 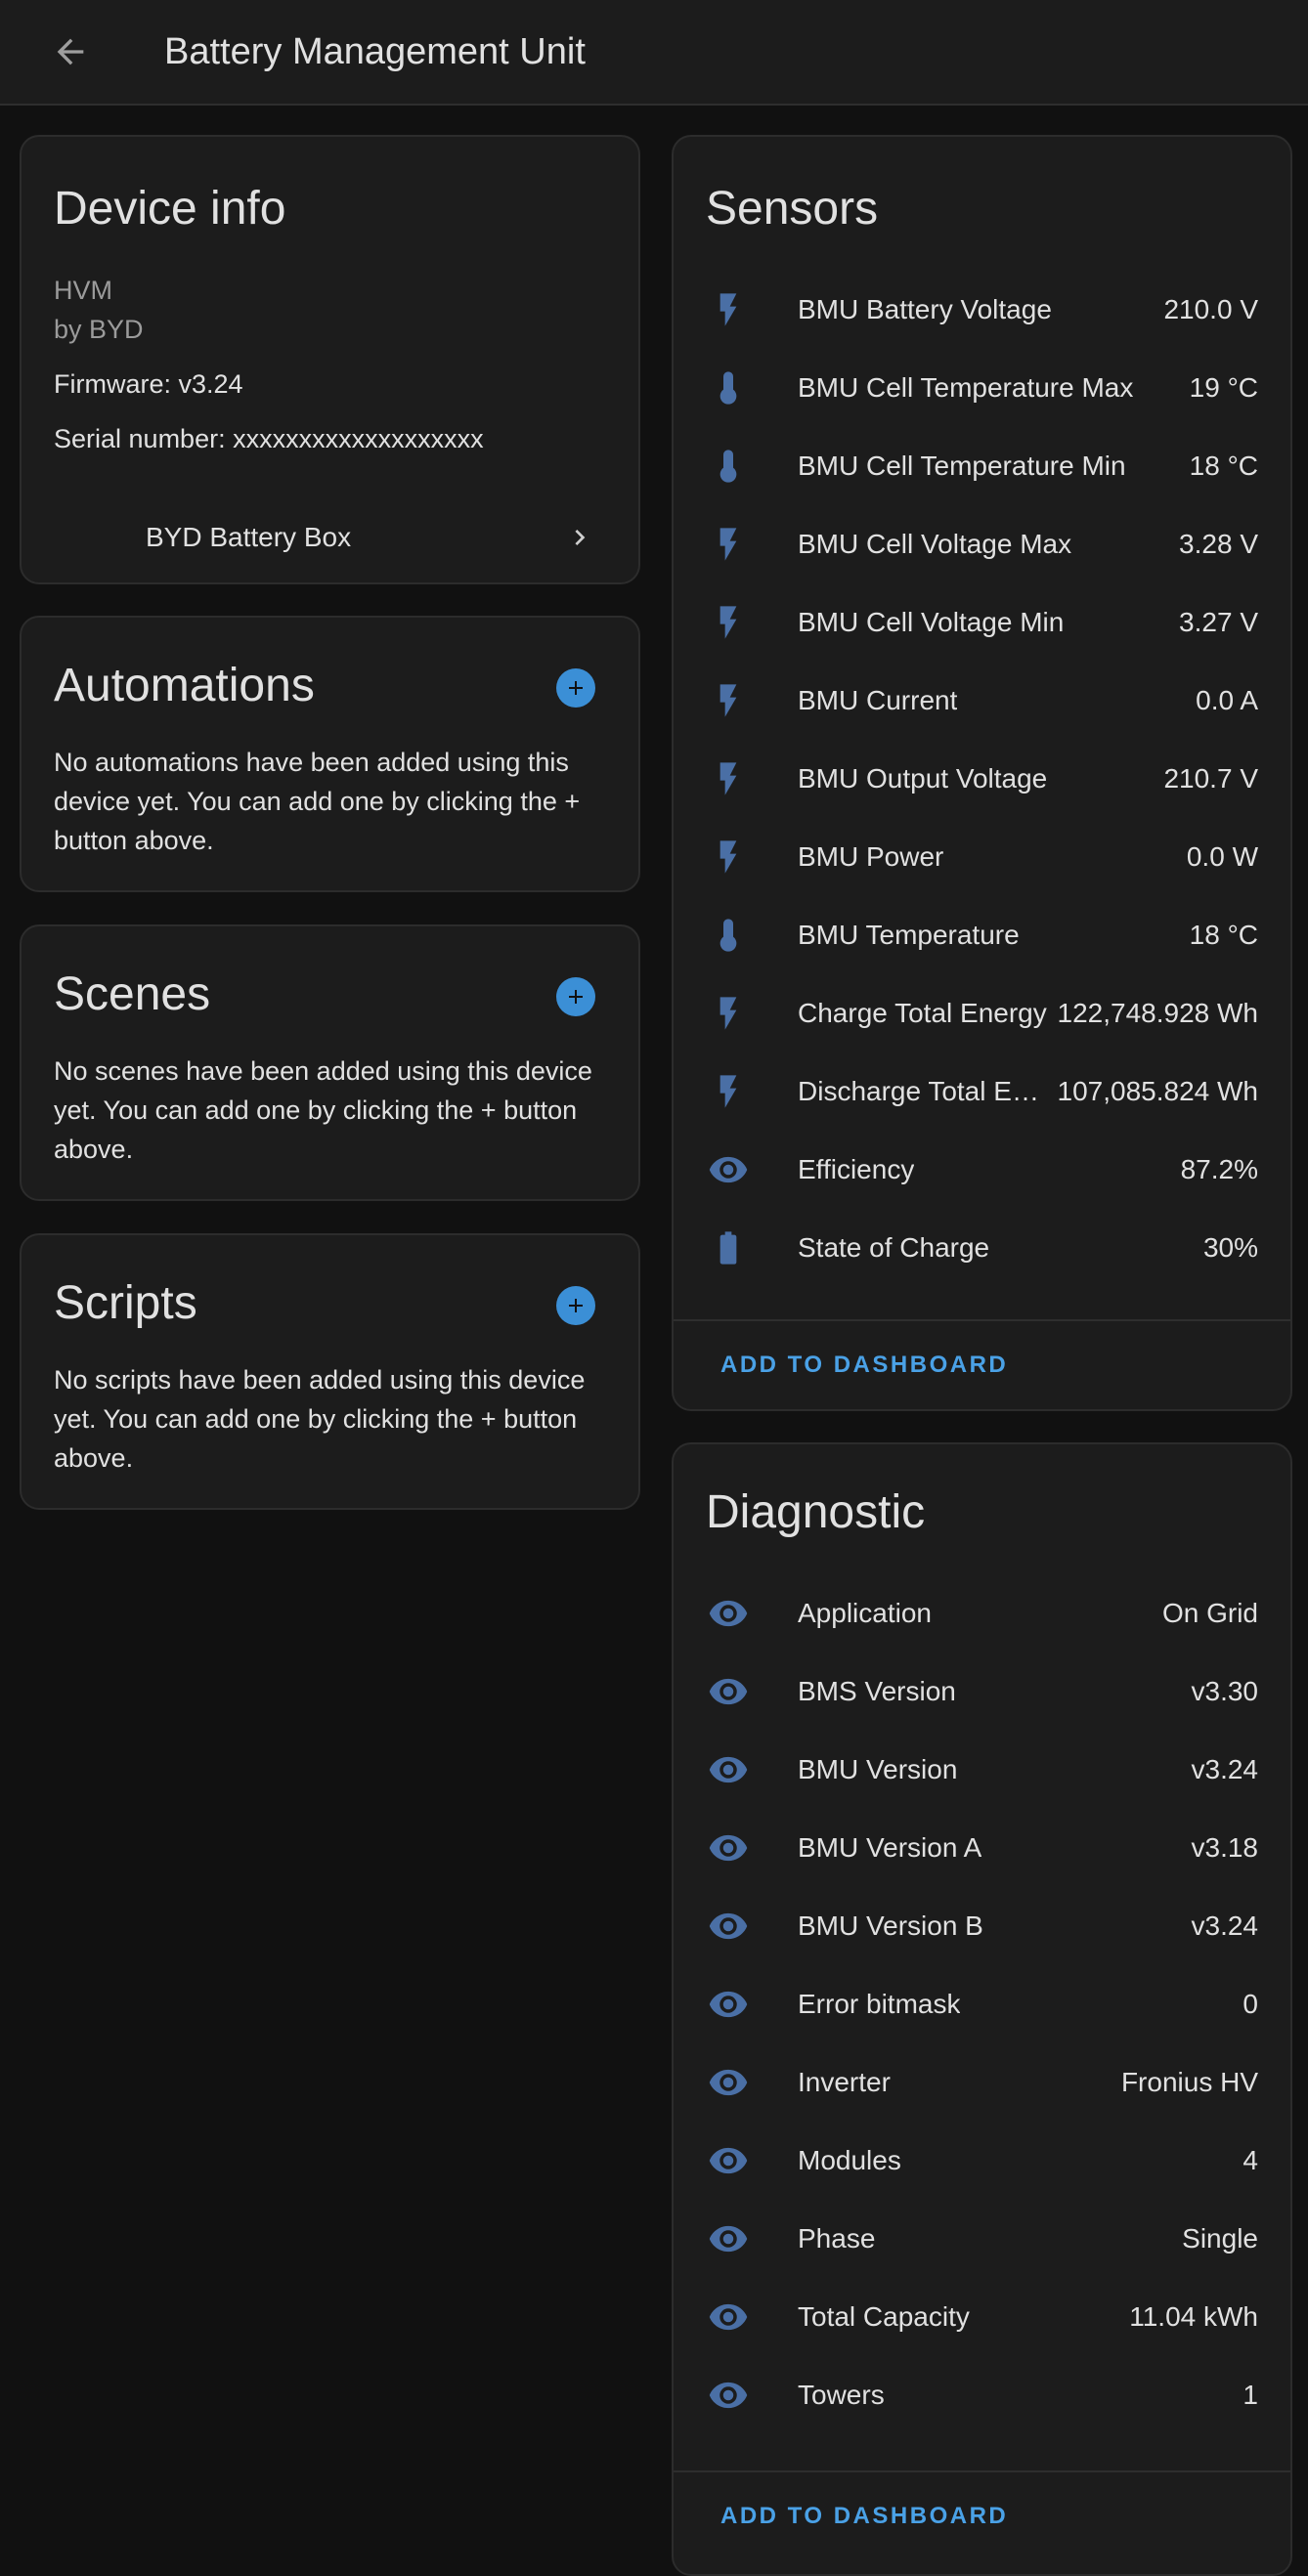 What do you see at coordinates (982, 857) in the screenshot?
I see `sensor-row: BMU Power 0.0 W` at bounding box center [982, 857].